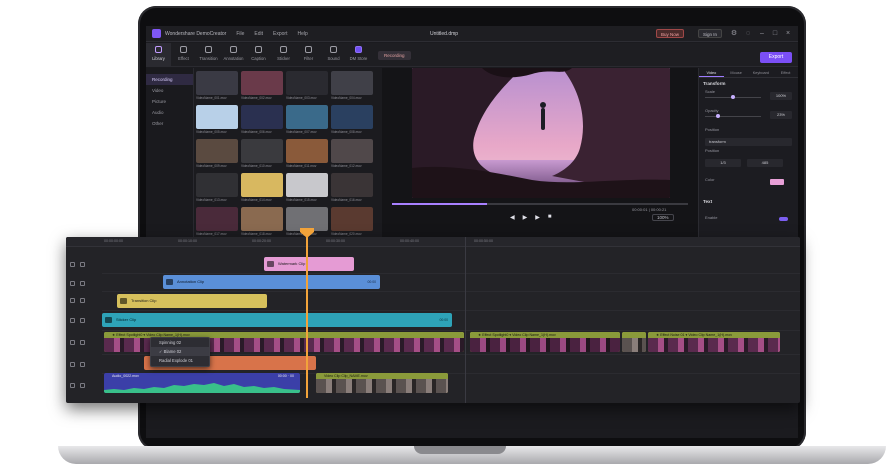  I want to click on media-thumbnail: VideoName_011.mov, so click(307, 154).